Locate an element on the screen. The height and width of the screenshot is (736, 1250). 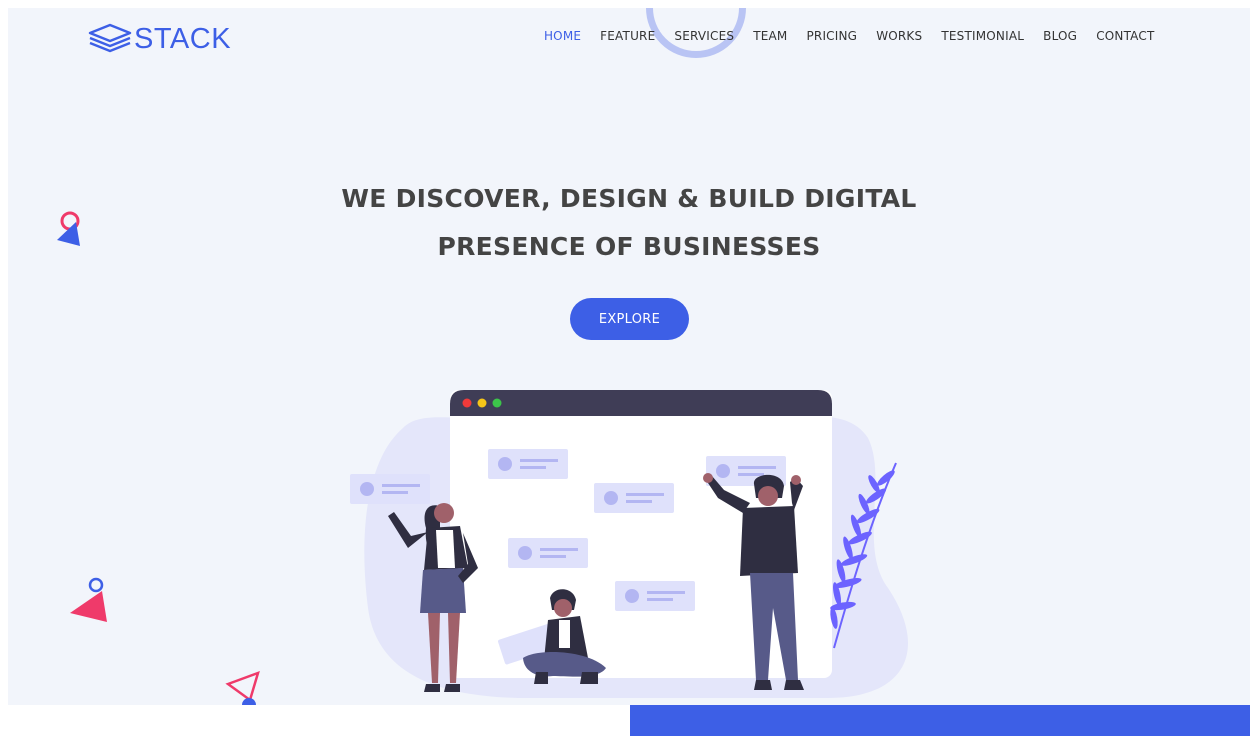
next-section-left is located at coordinates (315, 720).